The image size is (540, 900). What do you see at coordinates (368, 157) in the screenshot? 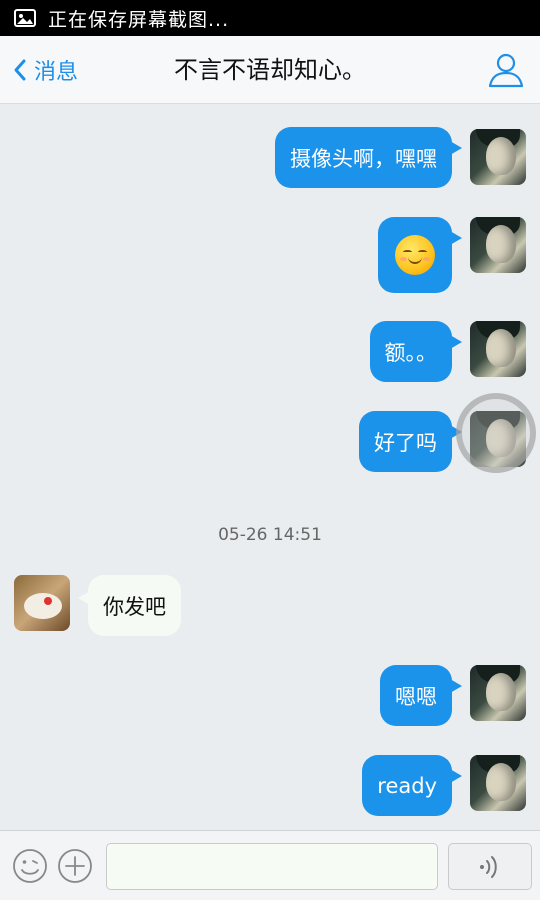
I see `message-bubble-outgoing: 摄像头啊，嘿嘿` at bounding box center [368, 157].